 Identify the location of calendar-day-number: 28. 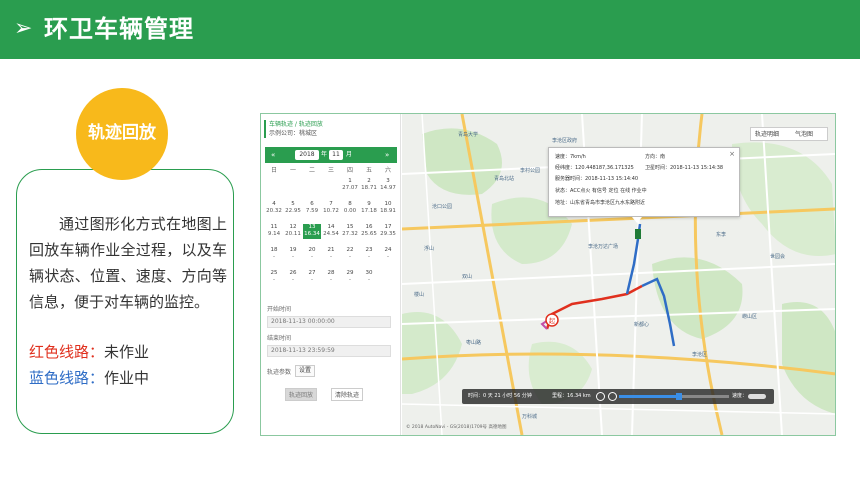
(331, 273).